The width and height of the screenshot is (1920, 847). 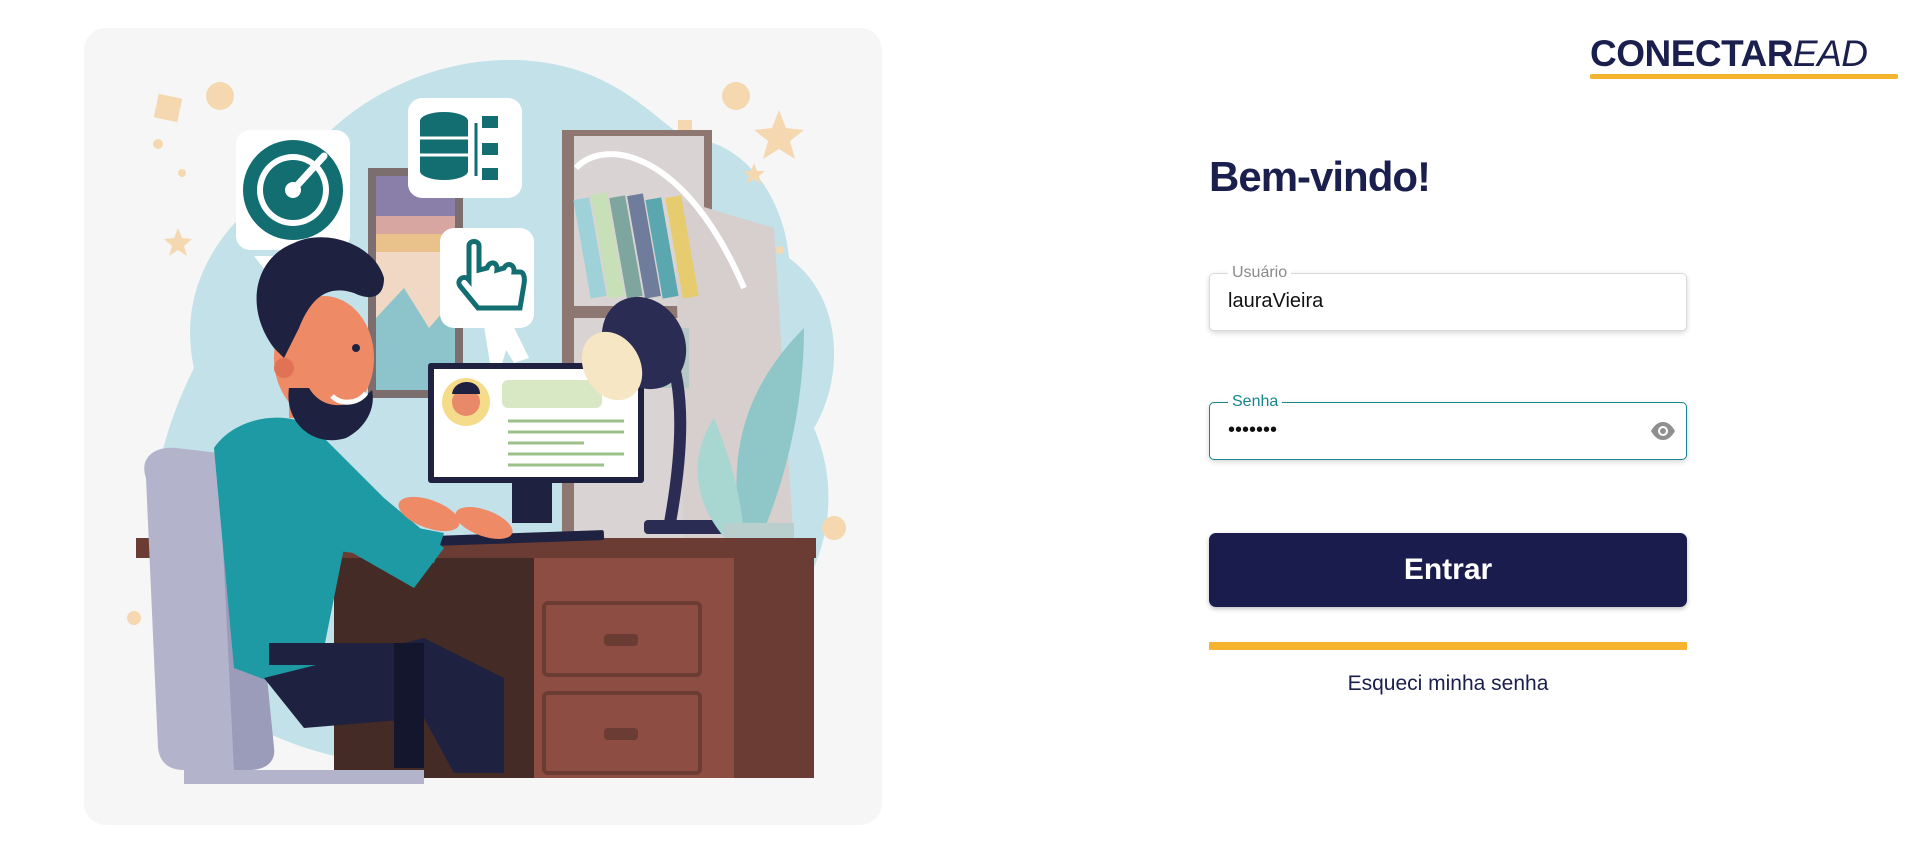 I want to click on forgot-password-link: Esqueci minha senha, so click(x=1448, y=684).